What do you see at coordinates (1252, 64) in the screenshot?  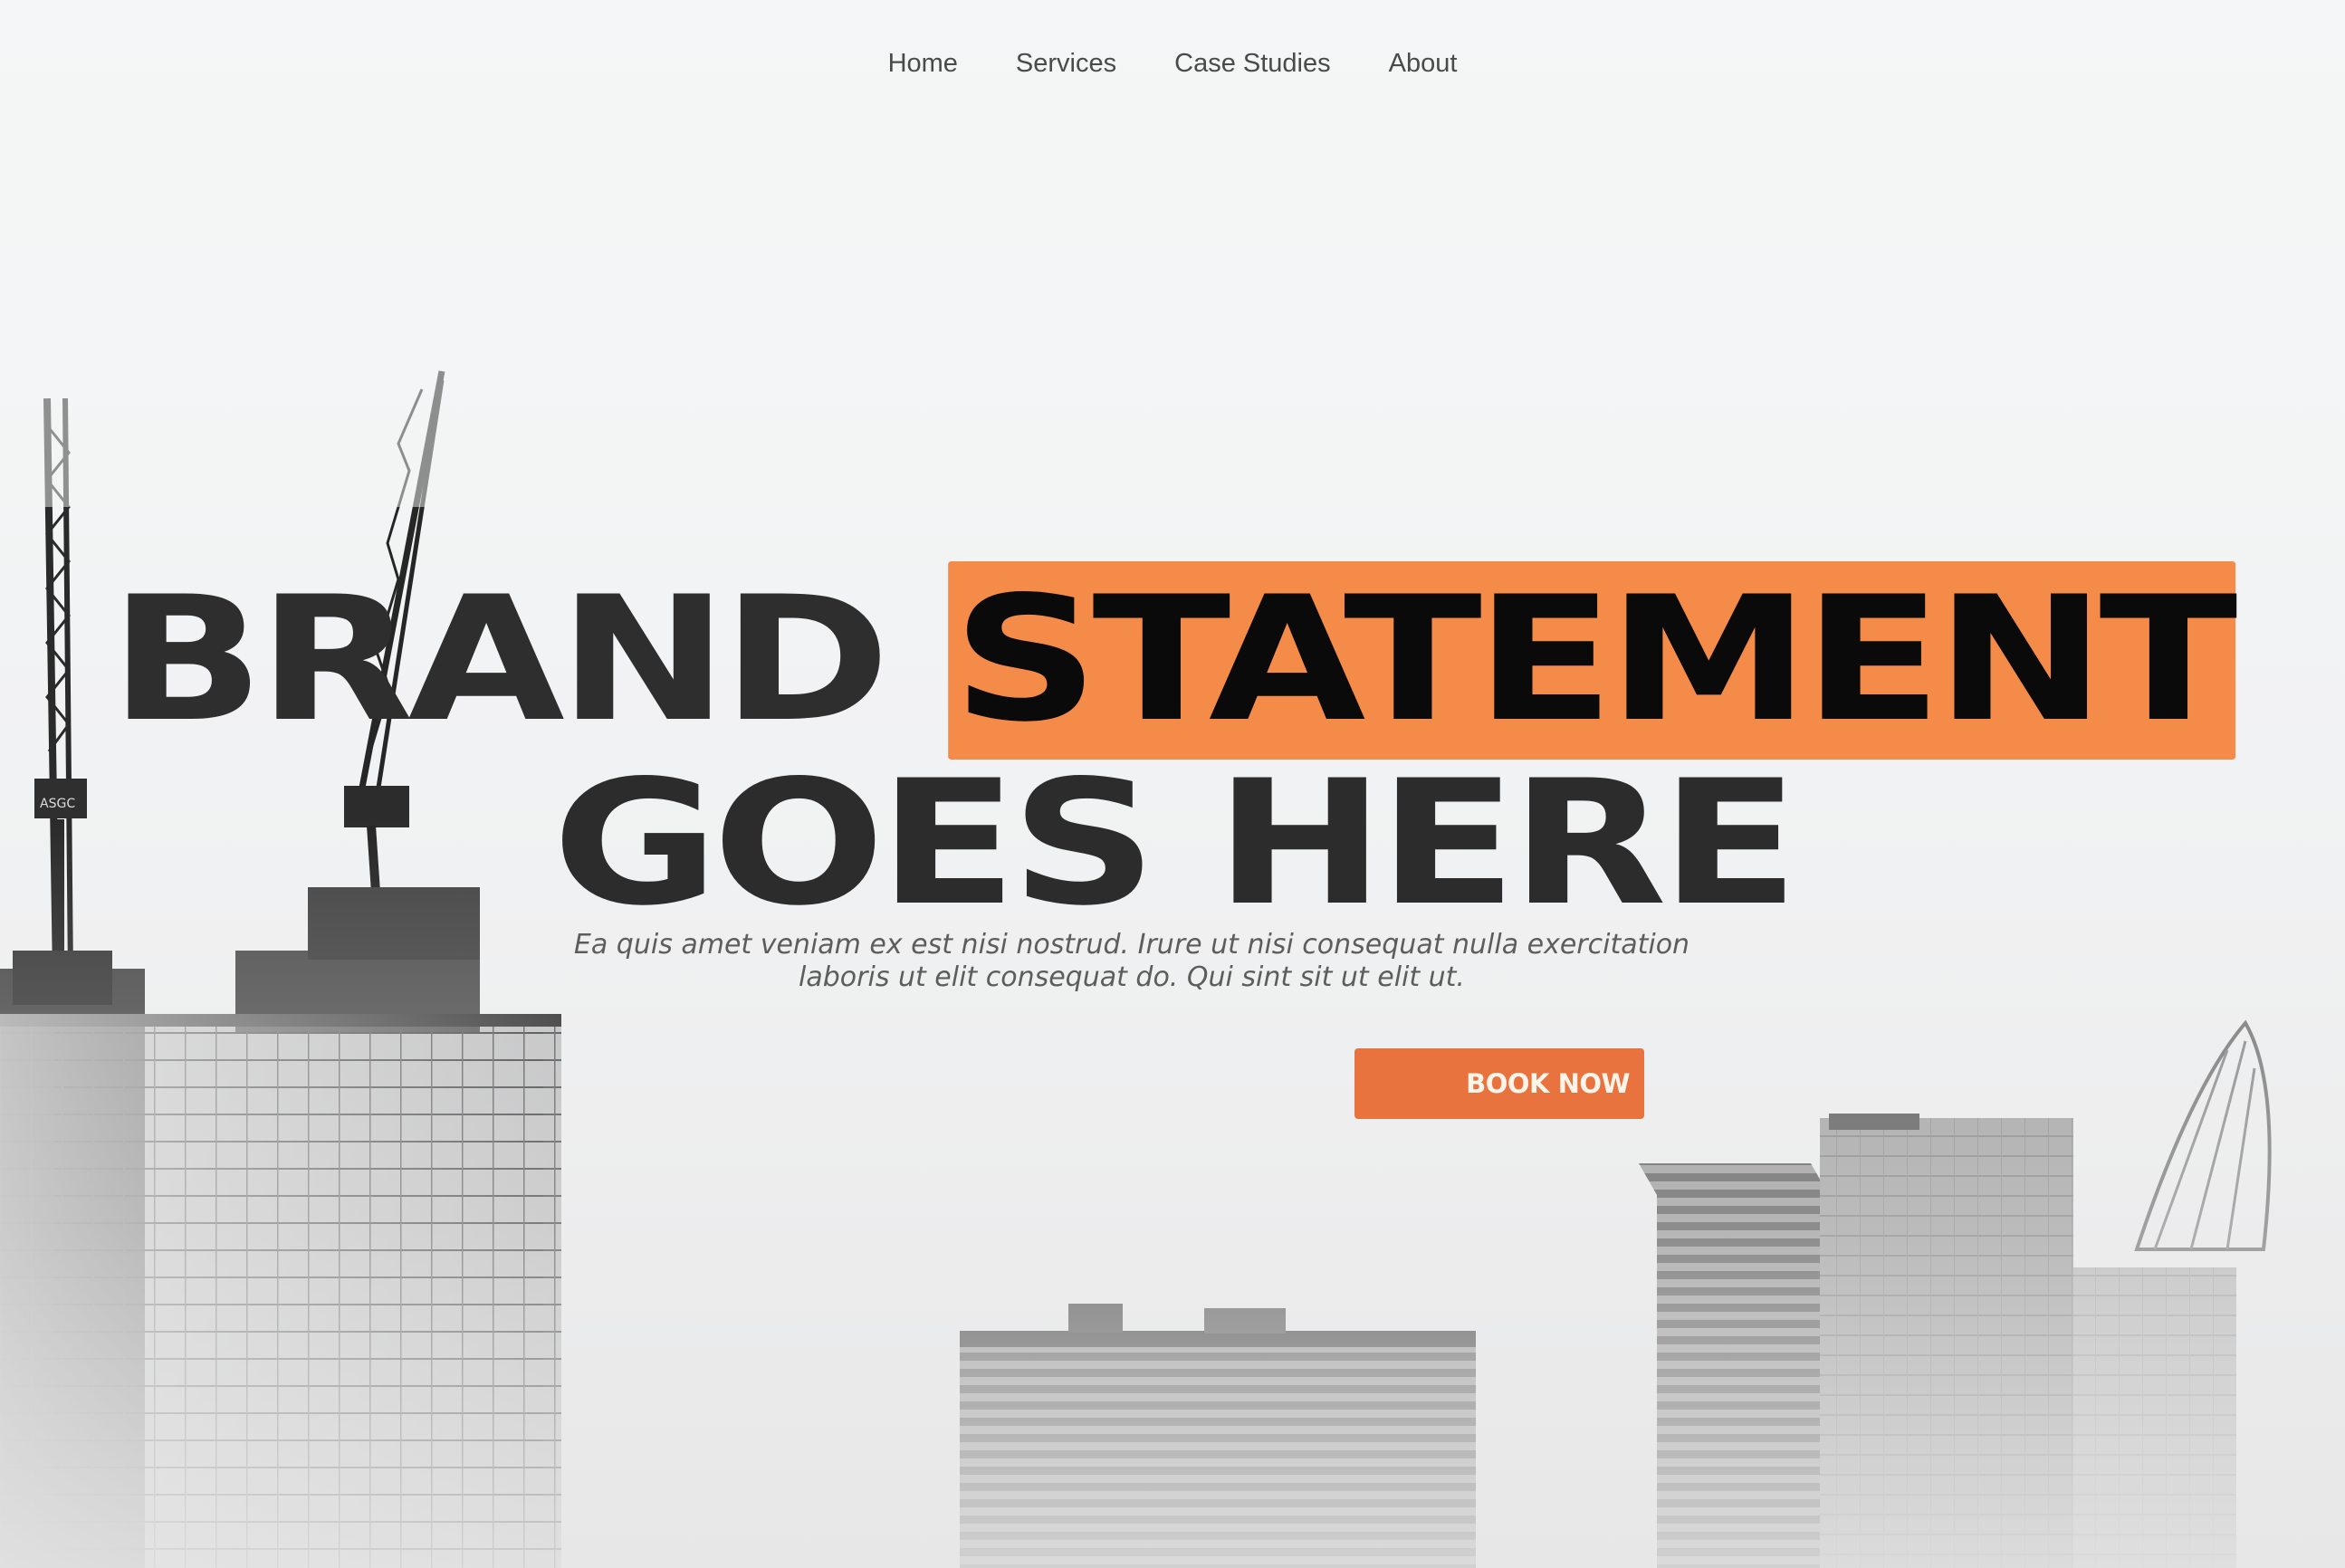 I see `nav-case-studies: Case Studies` at bounding box center [1252, 64].